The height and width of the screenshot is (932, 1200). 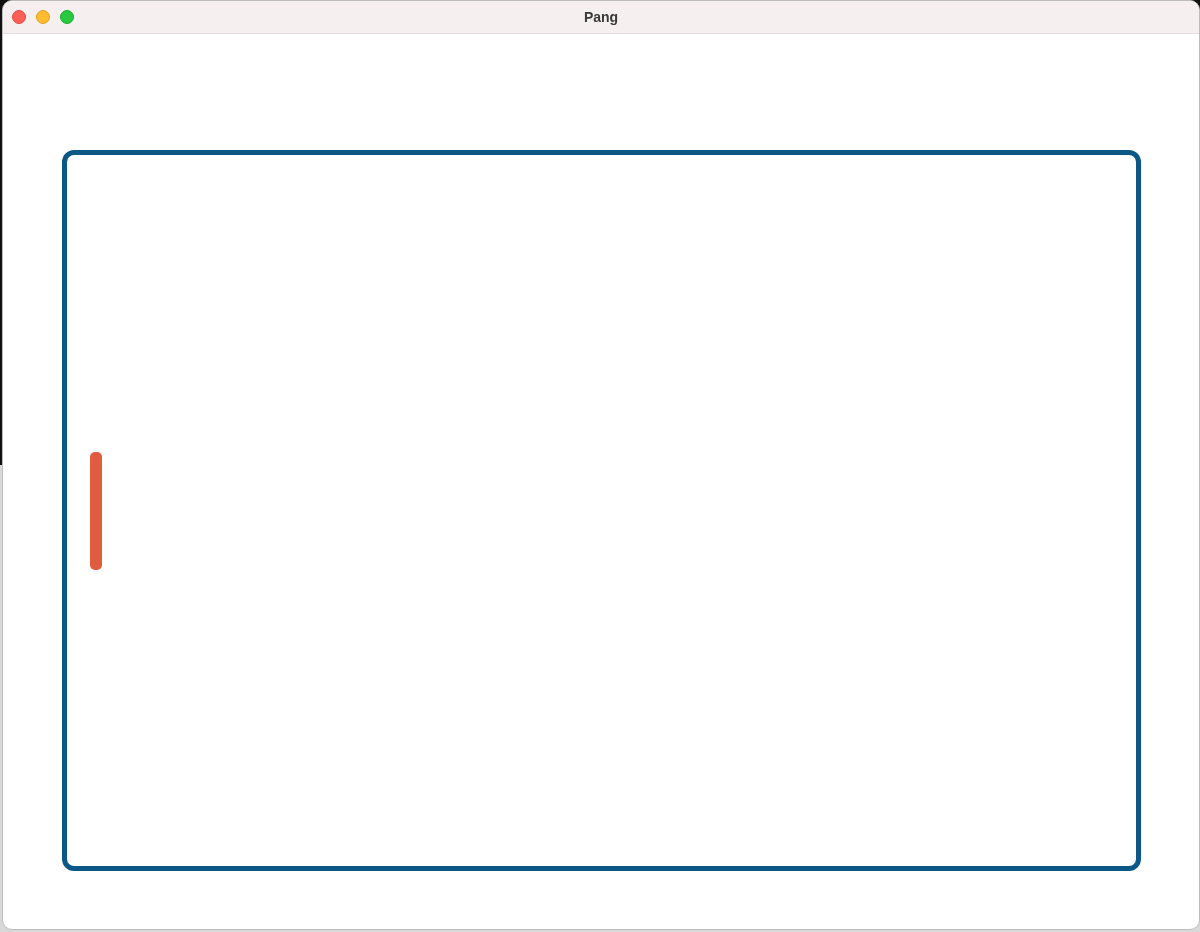 I want to click on zoom-button, so click(x=67, y=17).